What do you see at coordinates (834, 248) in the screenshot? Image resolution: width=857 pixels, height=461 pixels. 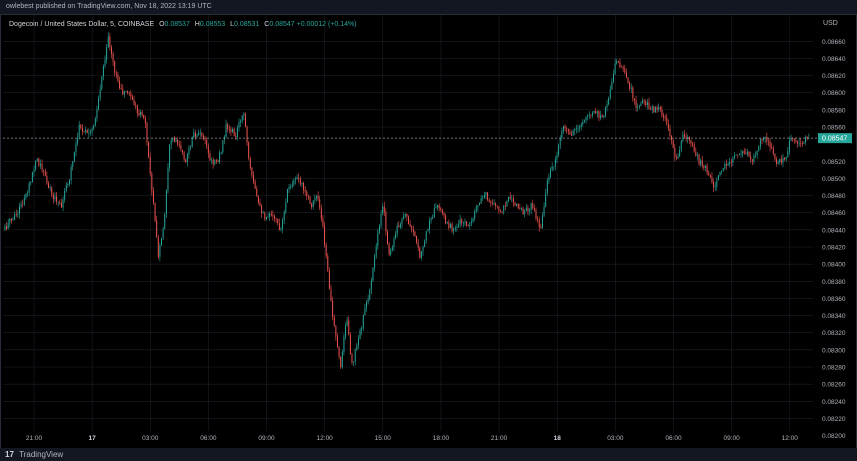 I see `price-tick-label: 0.08420` at bounding box center [834, 248].